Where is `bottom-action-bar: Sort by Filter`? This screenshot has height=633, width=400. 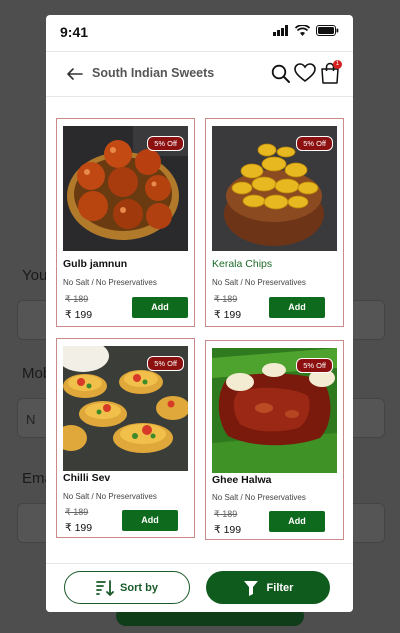
bottom-action-bar: Sort by Filter is located at coordinates (199, 587).